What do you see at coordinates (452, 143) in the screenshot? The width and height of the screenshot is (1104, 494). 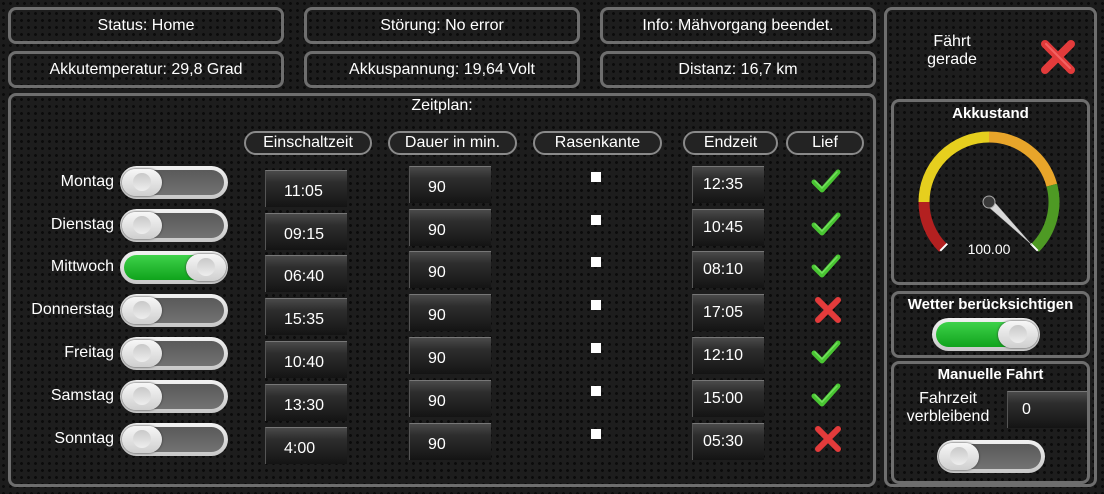 I see `header-dauer: Dauer in min.` at bounding box center [452, 143].